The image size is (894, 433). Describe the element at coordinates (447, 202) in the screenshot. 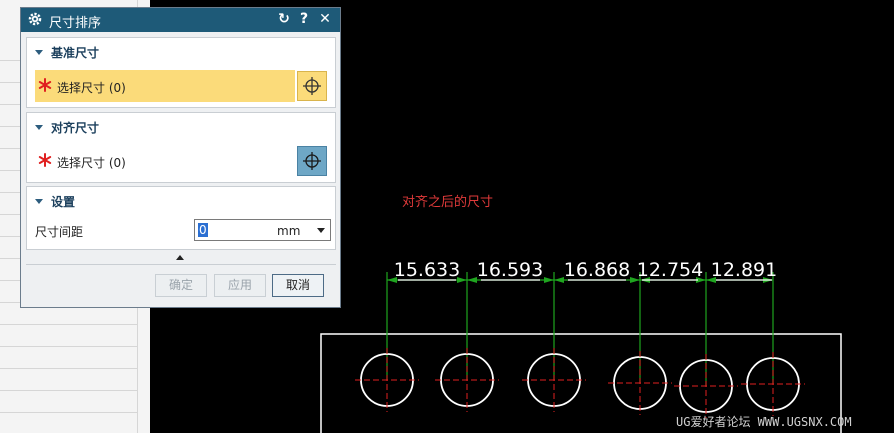

I see `annotation-text: 对齐之后的尺寸` at that location.